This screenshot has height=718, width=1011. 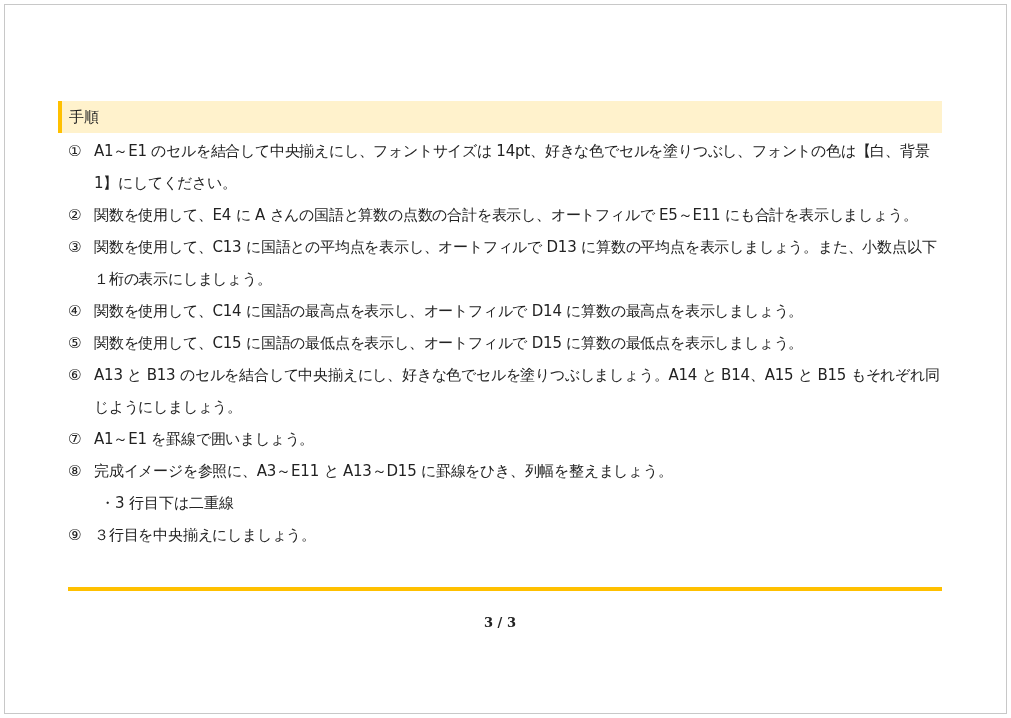 What do you see at coordinates (449, 343) in the screenshot?
I see `step-text: 関数を使用して、C15 に国語の最低点を表示し、オートフィルで D15 に算数の最低点を表示しましょう。` at bounding box center [449, 343].